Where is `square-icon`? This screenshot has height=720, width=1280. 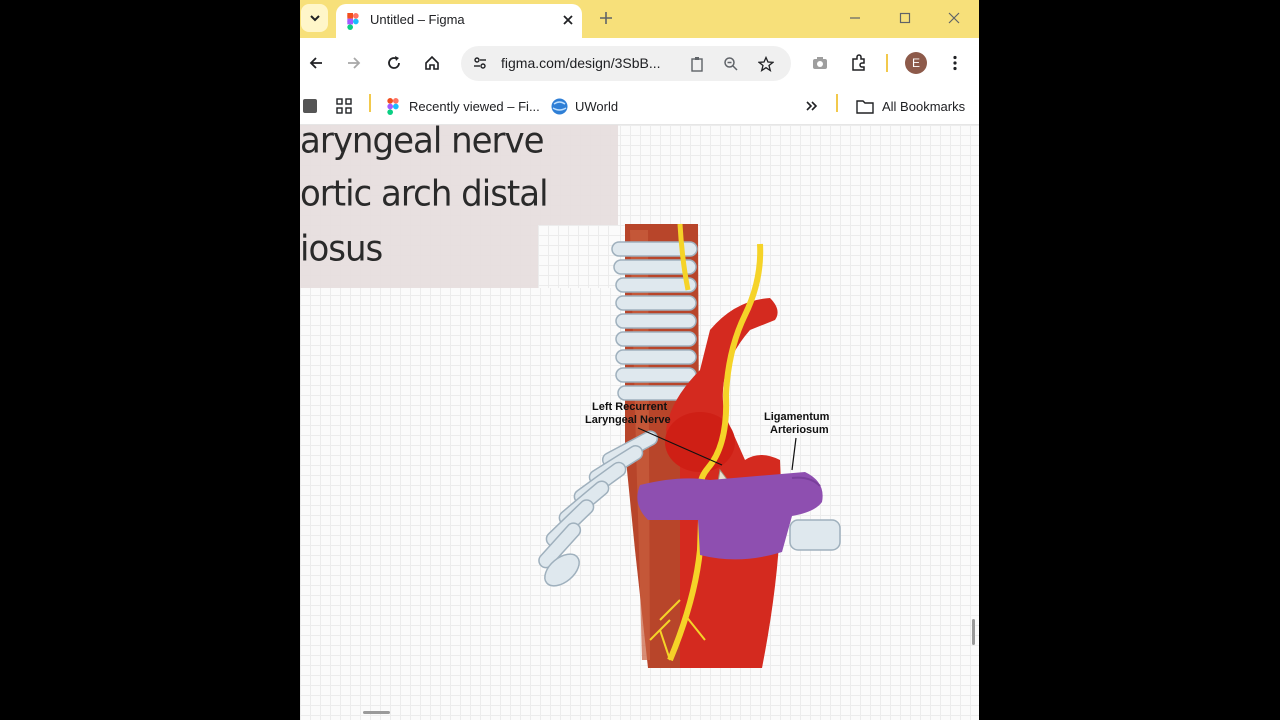 square-icon is located at coordinates (310, 106).